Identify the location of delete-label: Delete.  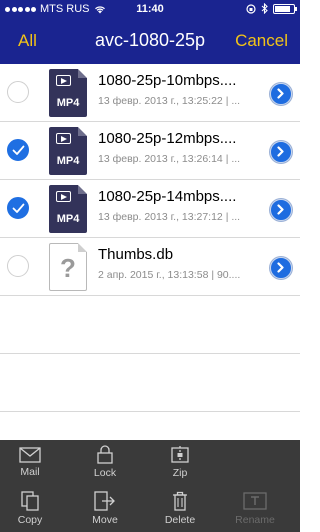
(180, 520).